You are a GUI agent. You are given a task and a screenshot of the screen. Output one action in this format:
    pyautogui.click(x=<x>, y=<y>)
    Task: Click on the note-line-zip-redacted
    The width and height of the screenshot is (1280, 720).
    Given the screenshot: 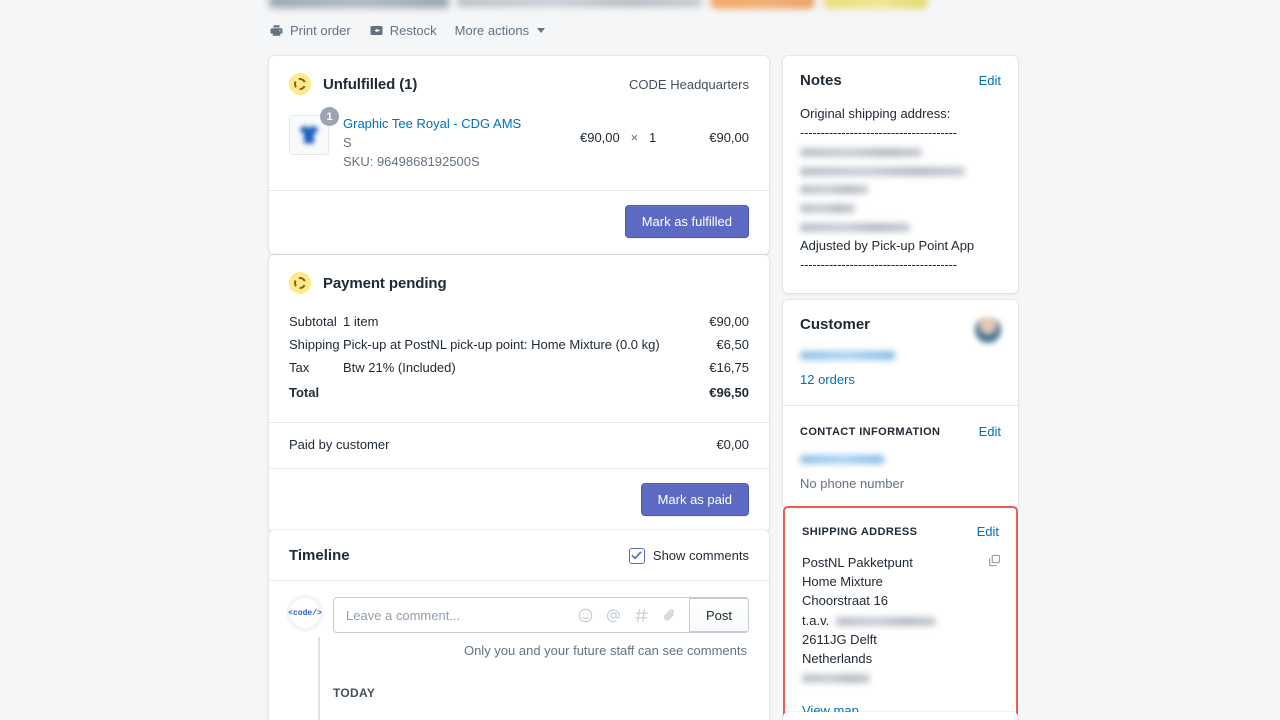 What is the action you would take?
    pyautogui.click(x=834, y=190)
    